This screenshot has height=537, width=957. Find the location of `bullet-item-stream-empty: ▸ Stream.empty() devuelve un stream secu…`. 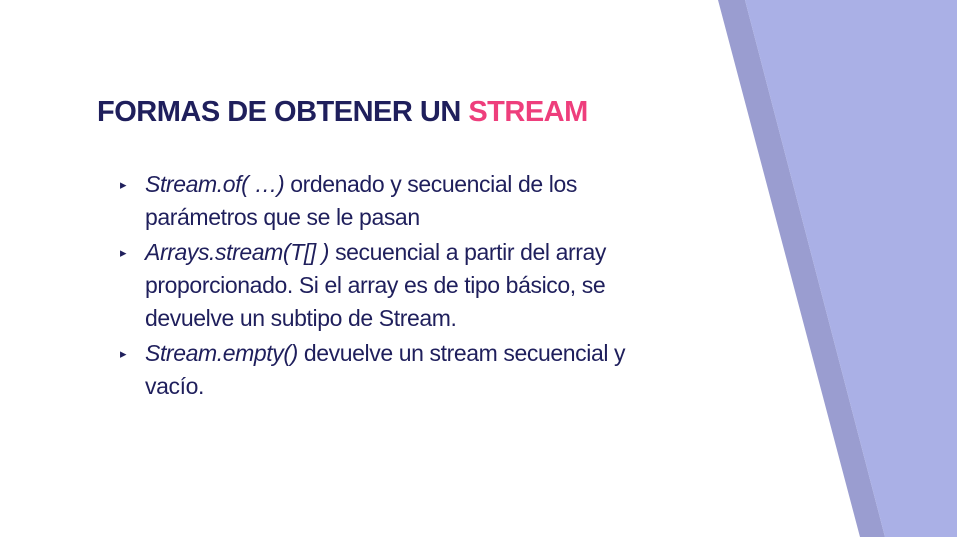

bullet-item-stream-empty: ▸ Stream.empty() devuelve un stream secu… is located at coordinates (390, 370).